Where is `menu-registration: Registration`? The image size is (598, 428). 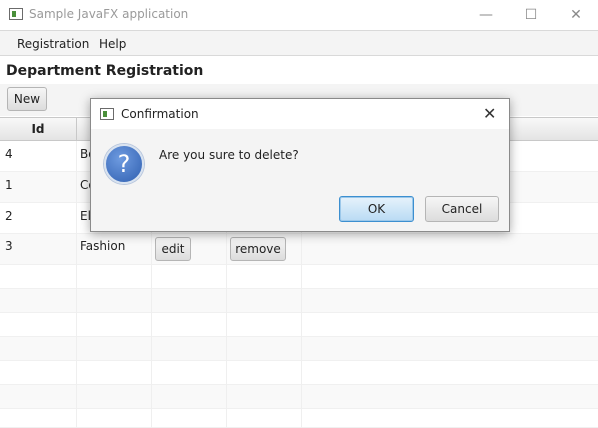 menu-registration: Registration is located at coordinates (53, 44).